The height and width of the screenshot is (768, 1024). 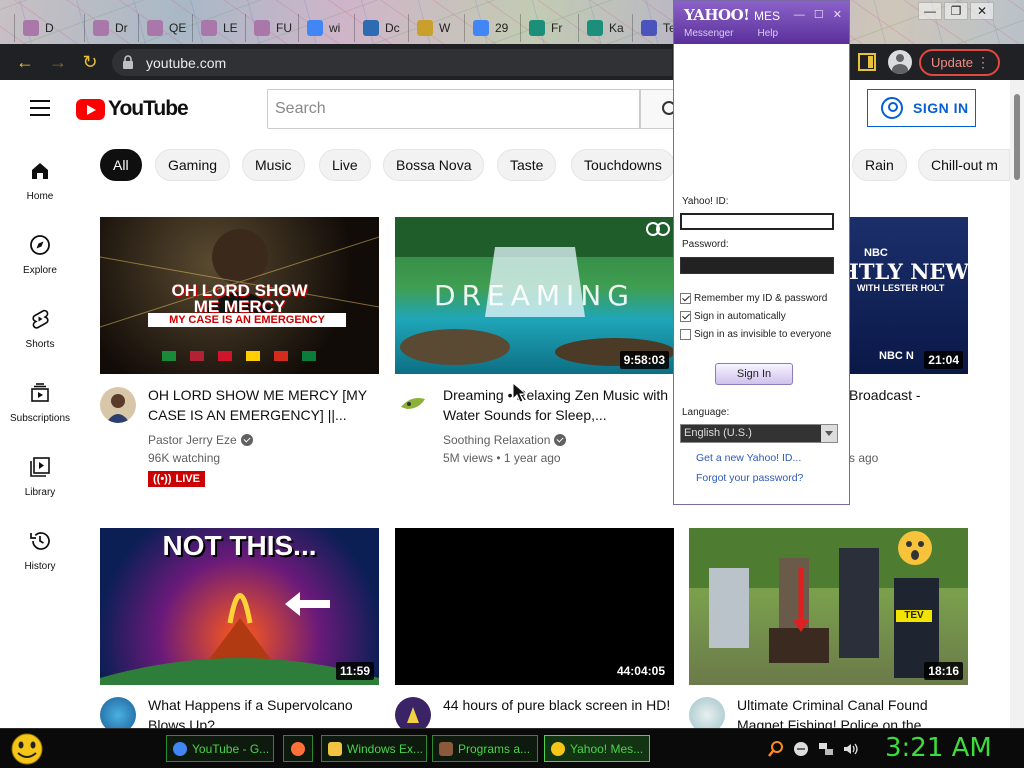 What do you see at coordinates (187, 479) in the screenshot?
I see `live-badge-text: LIVE` at bounding box center [187, 479].